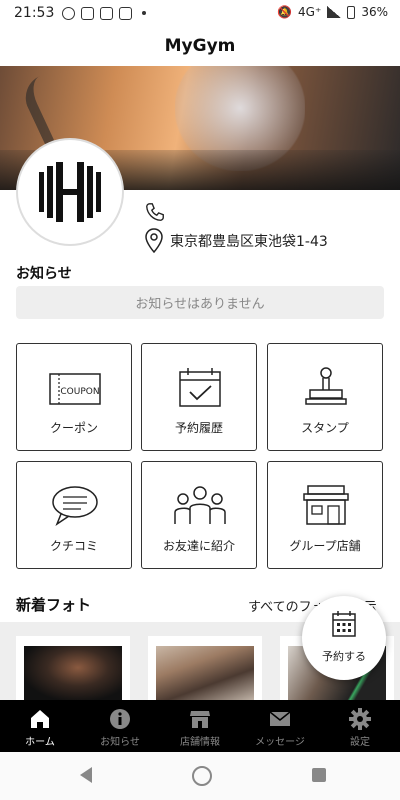  I want to click on tab-messages: メッセージ, so click(280, 726).